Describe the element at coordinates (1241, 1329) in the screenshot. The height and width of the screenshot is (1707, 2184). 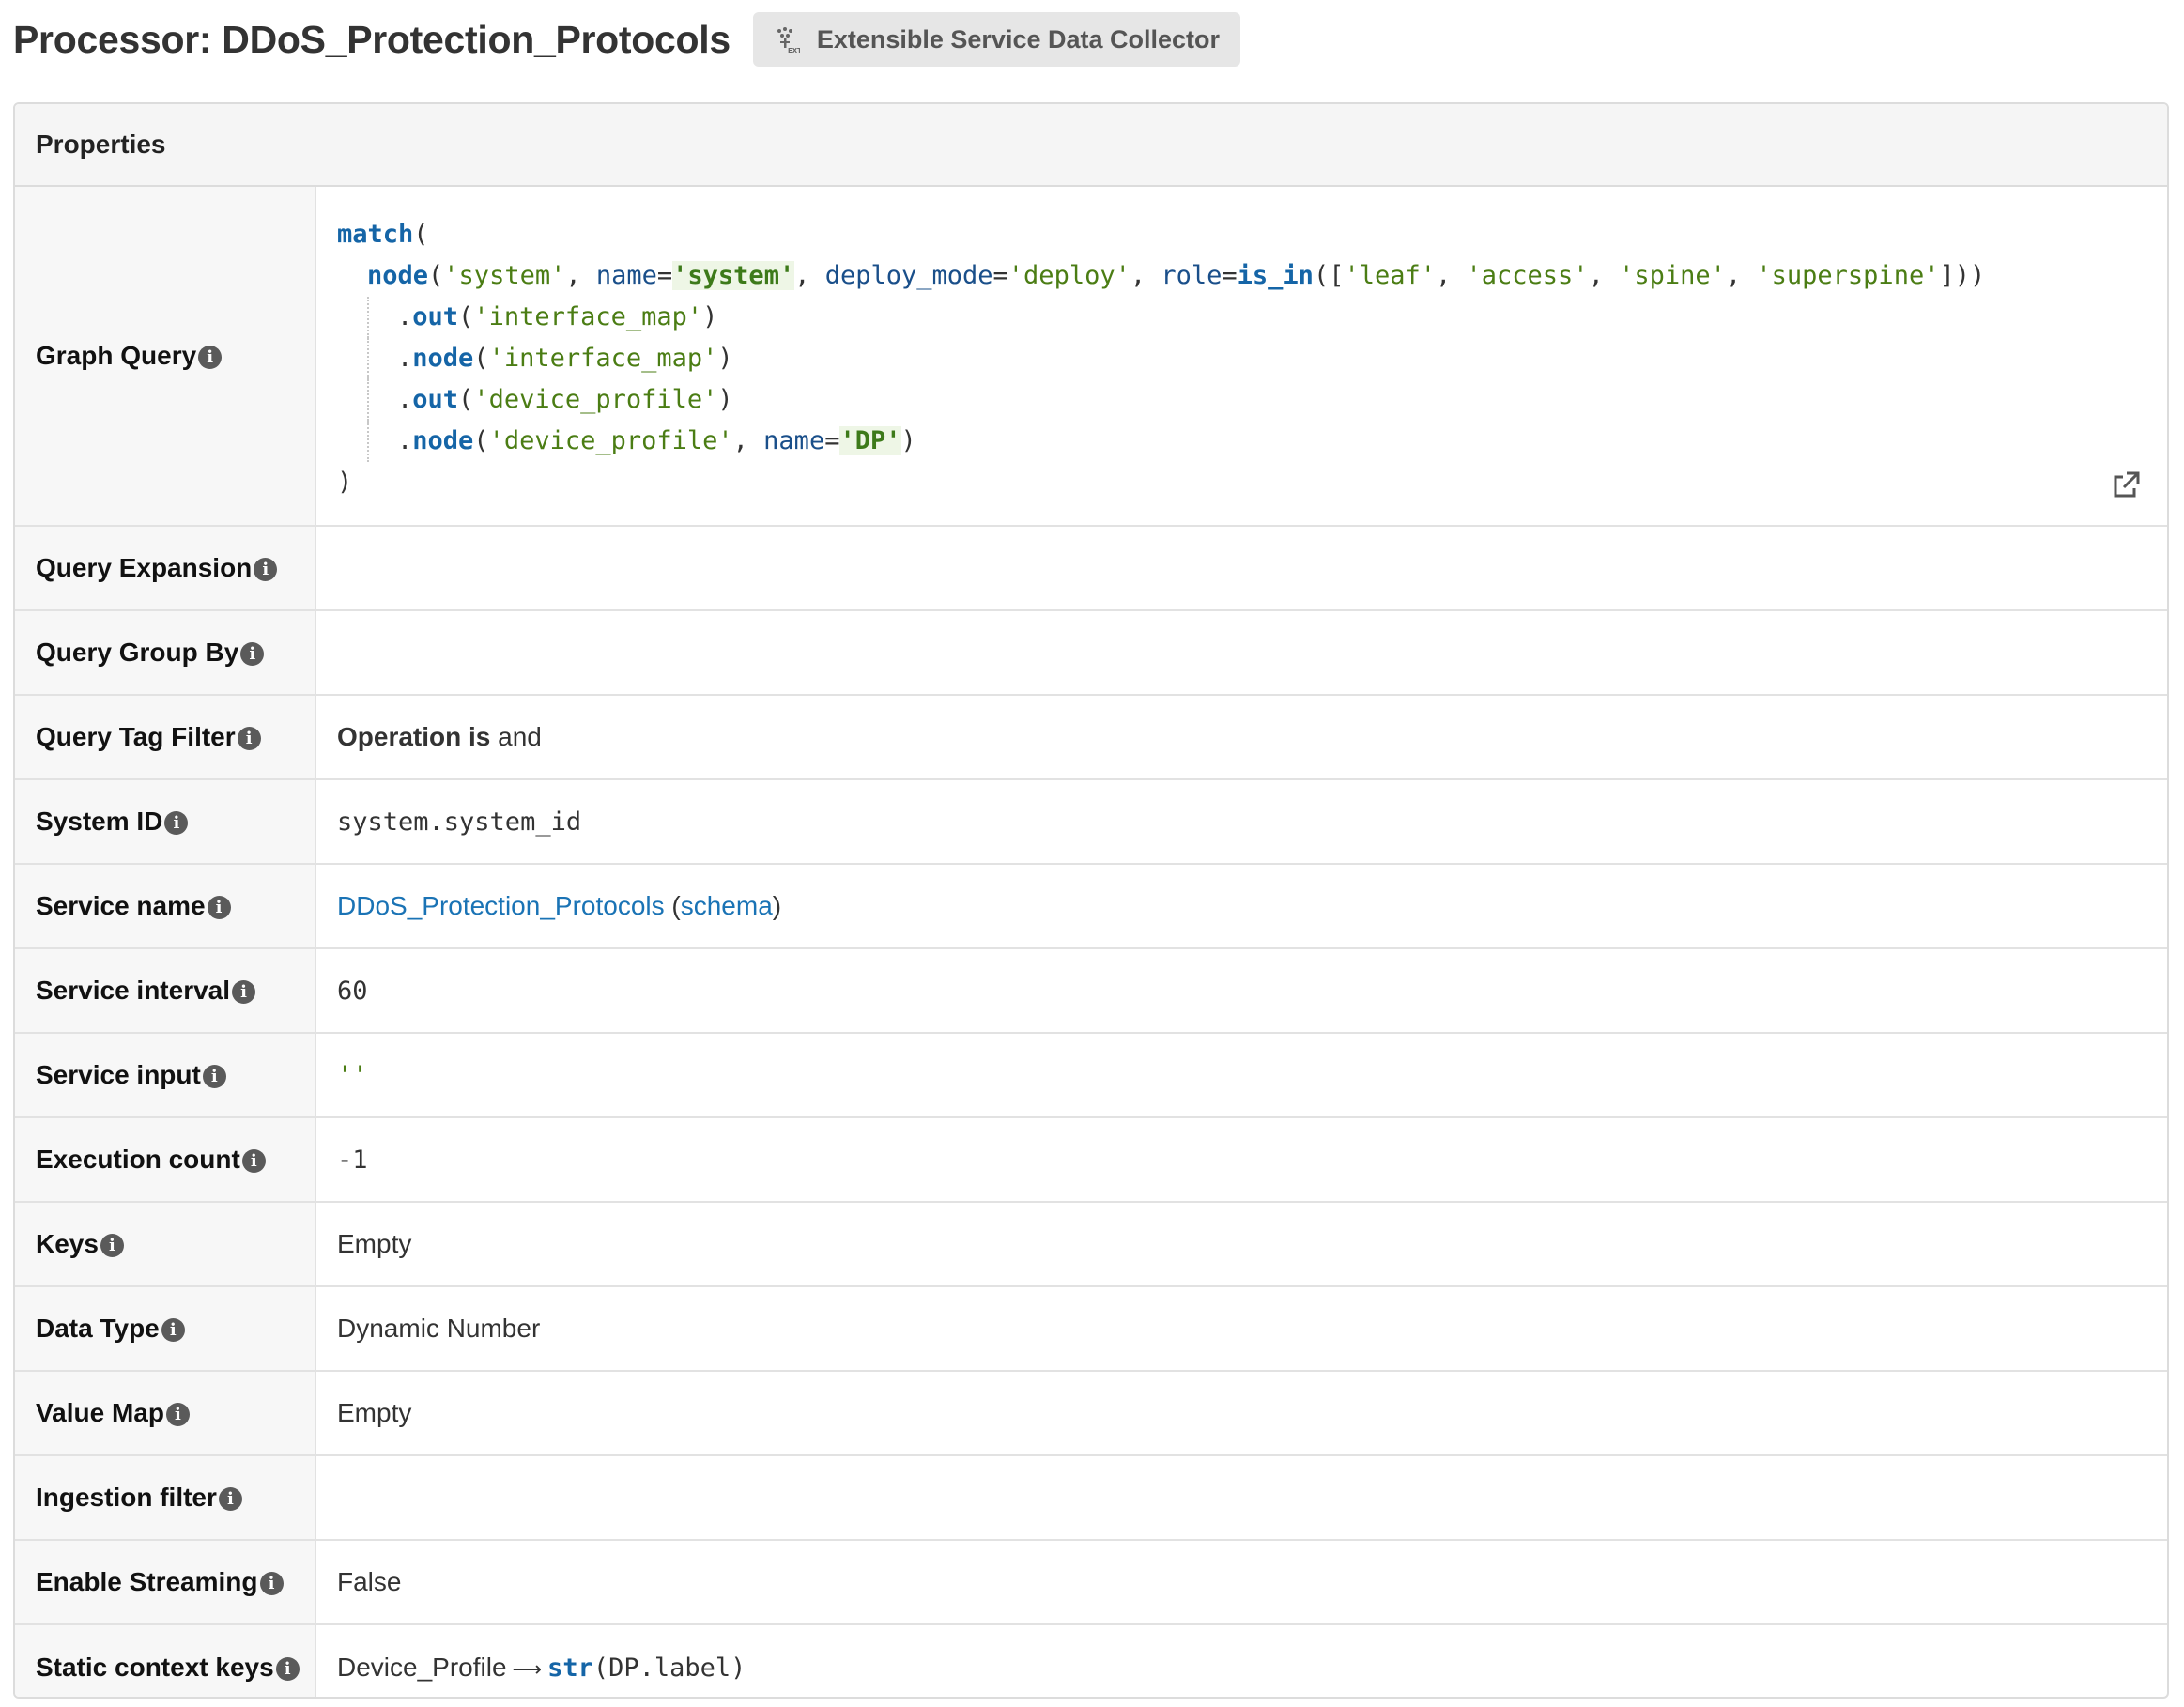
I see `data-type-value: Dynamic Number` at that location.